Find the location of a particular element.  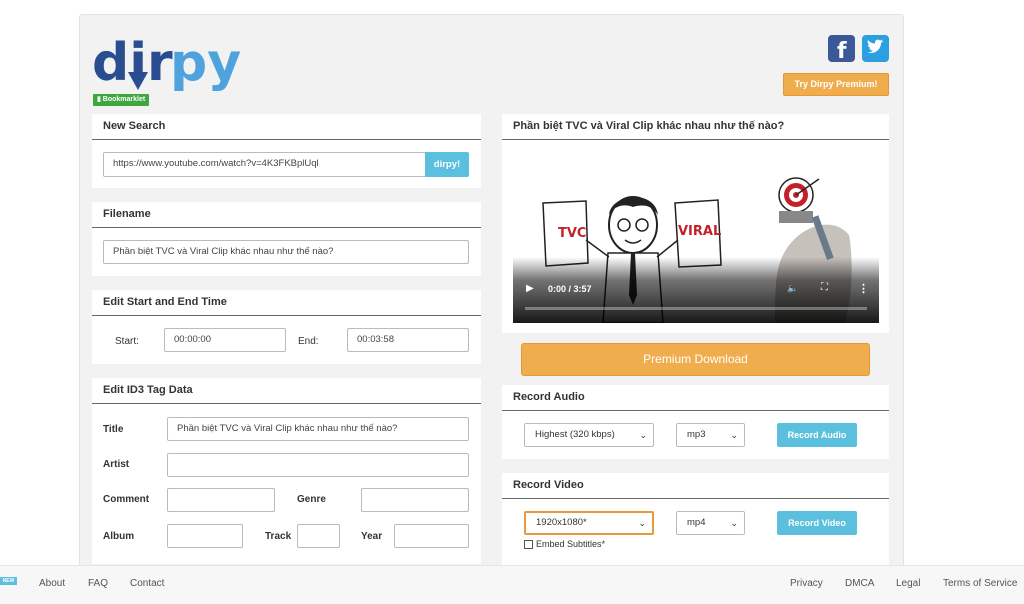

facebook-icon: f is located at coordinates (841, 49).